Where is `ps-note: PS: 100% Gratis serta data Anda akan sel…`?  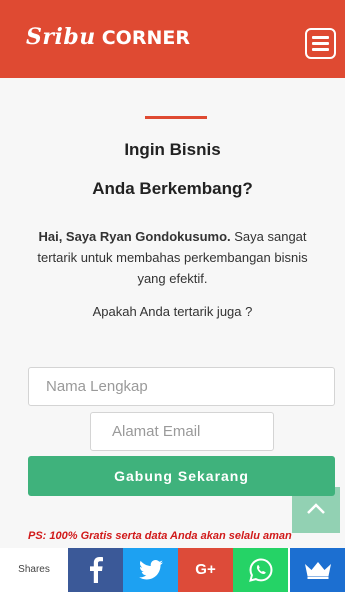
ps-note: PS: 100% Gratis serta data Anda akan sel… is located at coordinates (160, 536).